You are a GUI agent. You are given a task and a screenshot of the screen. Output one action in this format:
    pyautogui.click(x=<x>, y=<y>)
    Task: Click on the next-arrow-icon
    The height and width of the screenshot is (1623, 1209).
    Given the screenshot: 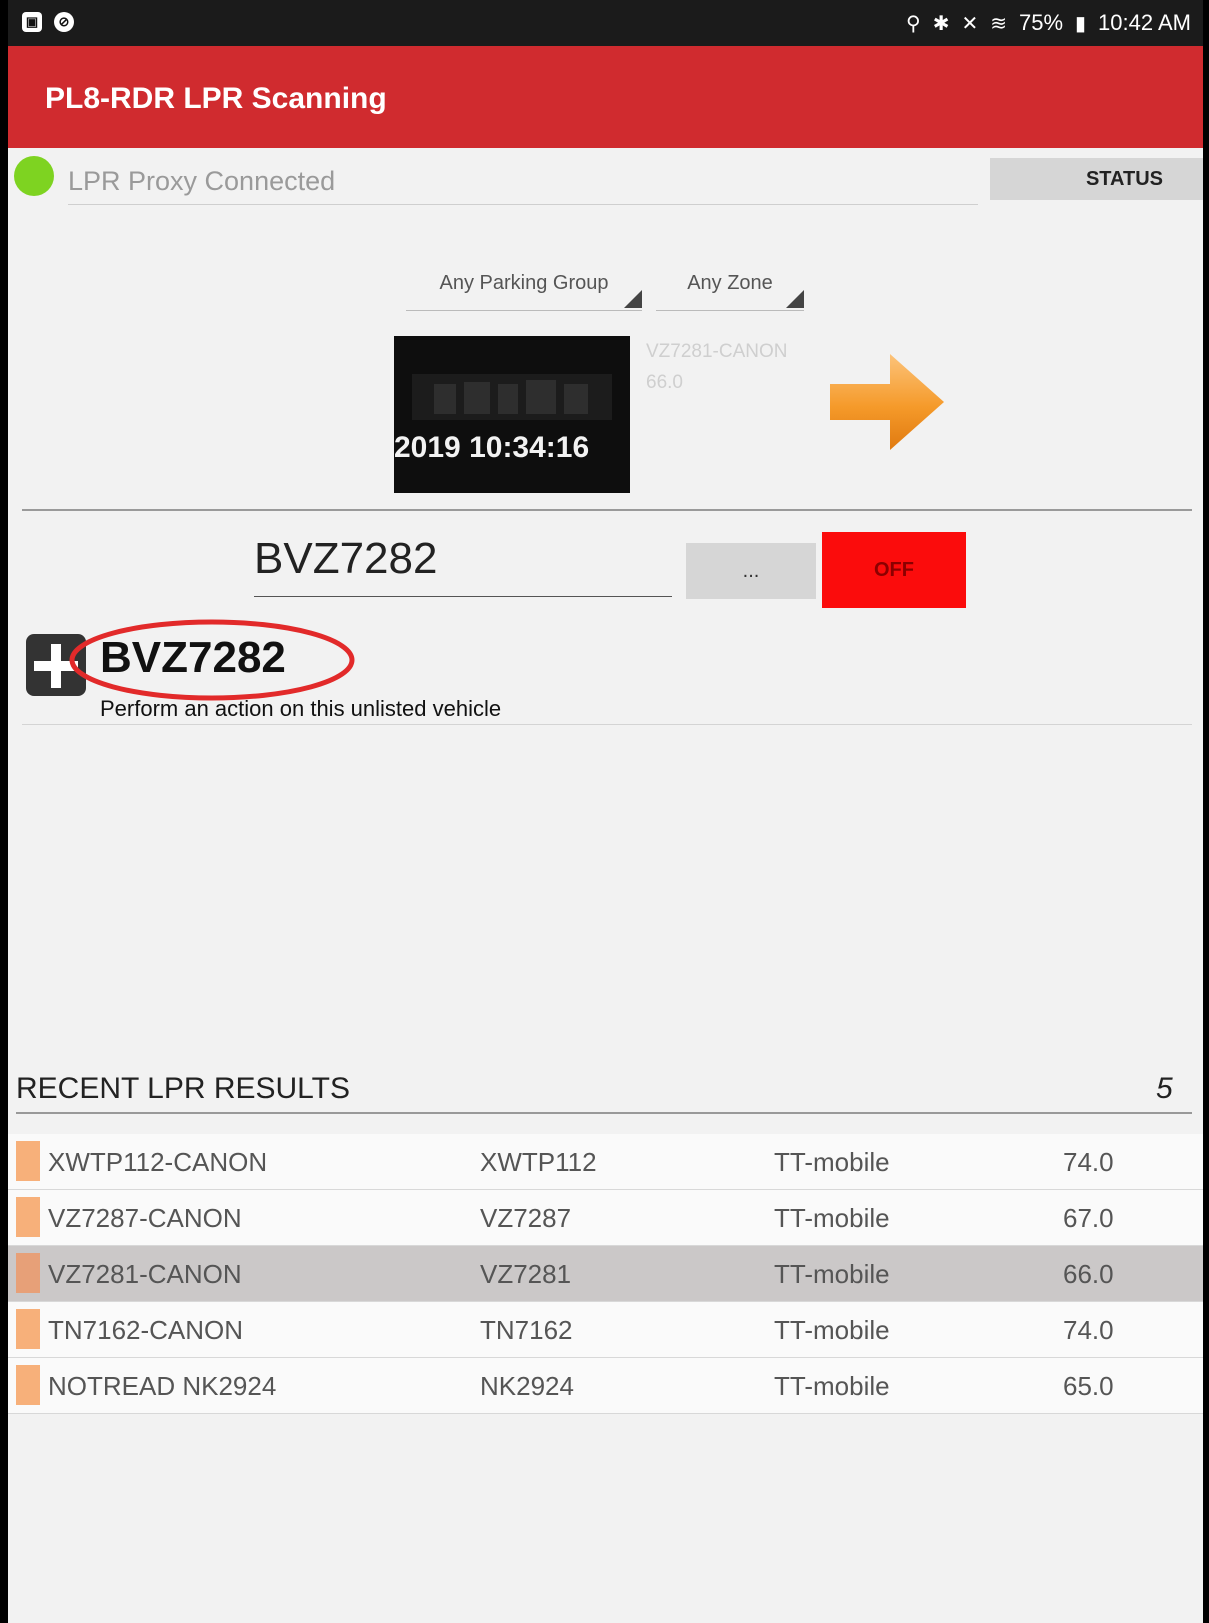 What is the action you would take?
    pyautogui.click(x=886, y=402)
    